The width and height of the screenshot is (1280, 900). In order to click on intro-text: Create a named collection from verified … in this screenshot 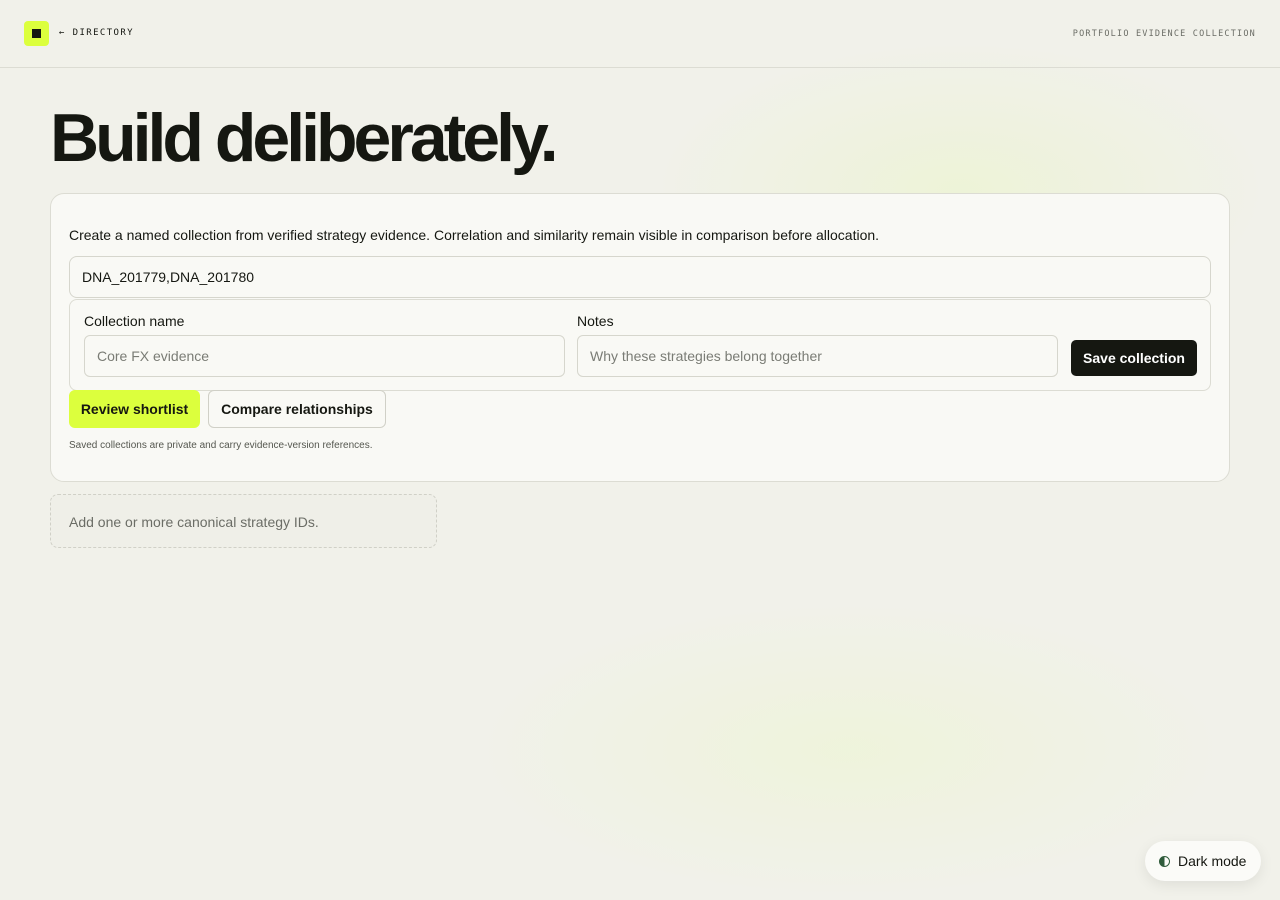, I will do `click(474, 235)`.